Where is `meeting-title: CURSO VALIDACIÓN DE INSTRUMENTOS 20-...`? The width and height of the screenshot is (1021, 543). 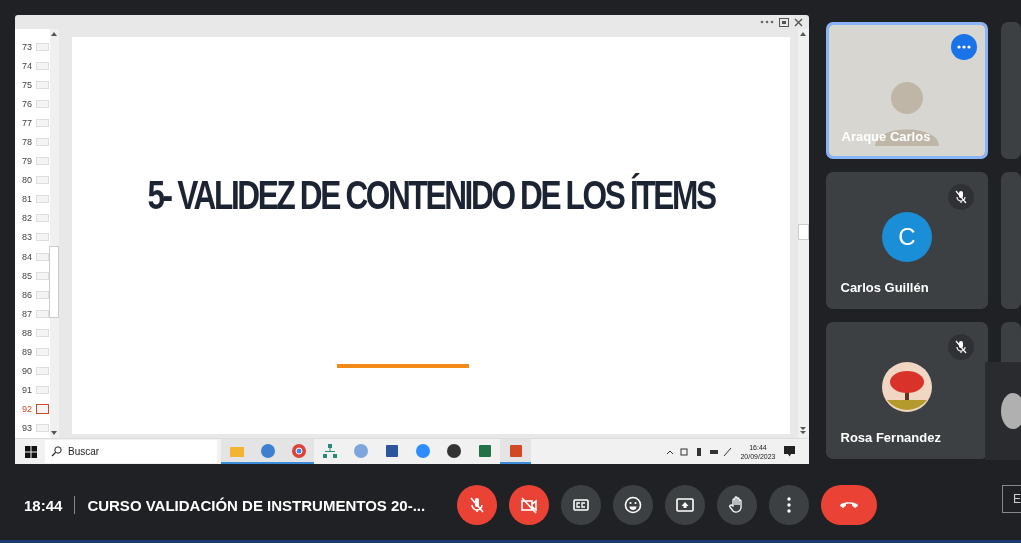 meeting-title: CURSO VALIDACIÓN DE INSTRUMENTOS 20-... is located at coordinates (256, 505).